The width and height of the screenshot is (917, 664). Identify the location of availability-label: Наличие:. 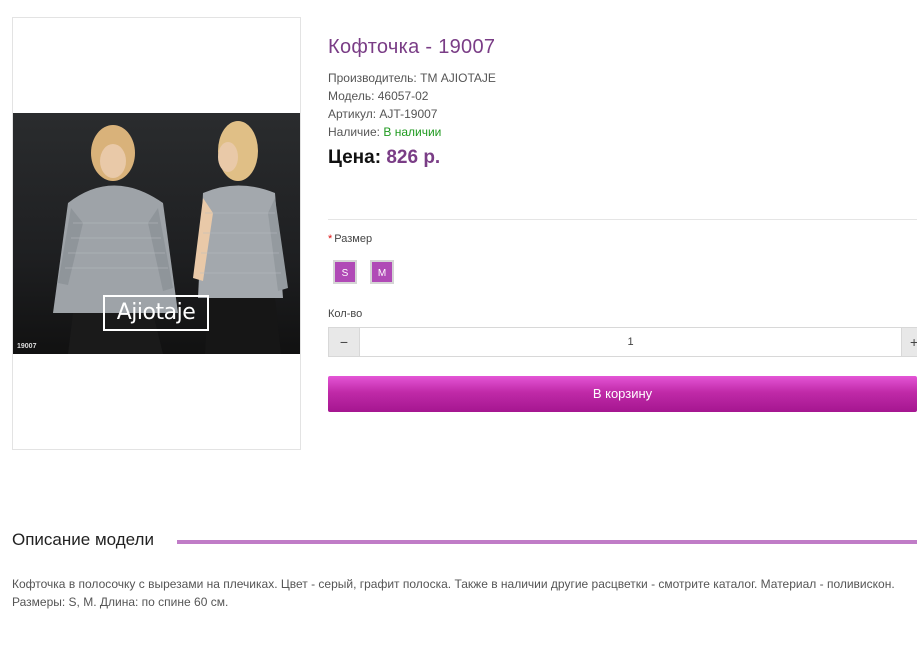
(354, 132).